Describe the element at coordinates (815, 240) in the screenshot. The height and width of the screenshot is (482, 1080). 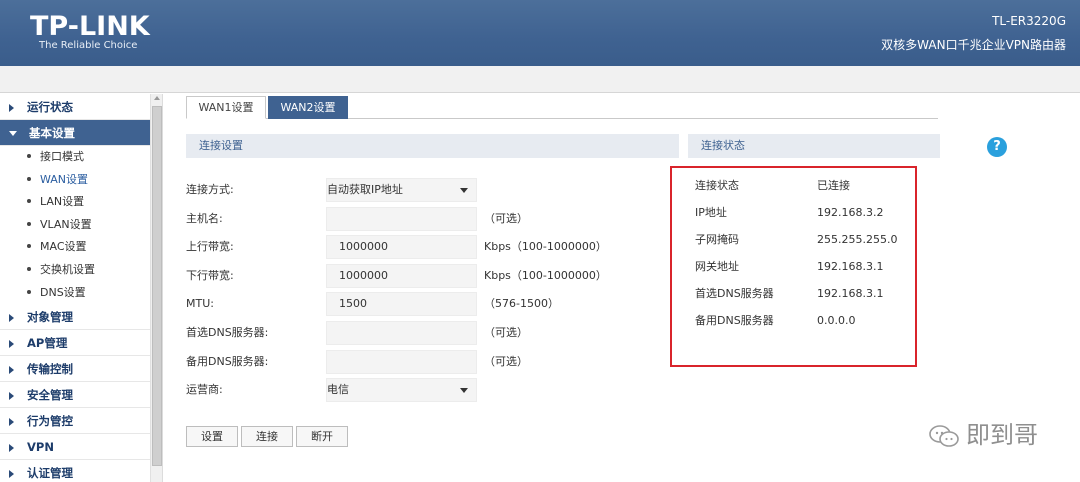
I see `status-row-subnet-mask: 子网掩码 255.255.255.0` at that location.